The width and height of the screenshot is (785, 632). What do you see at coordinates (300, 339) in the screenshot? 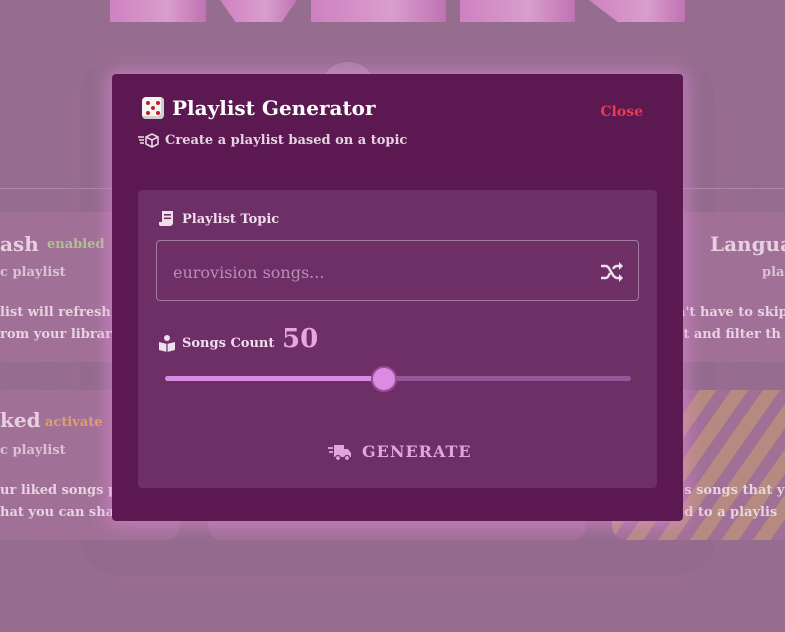
I see `songs-count-value: 50` at bounding box center [300, 339].